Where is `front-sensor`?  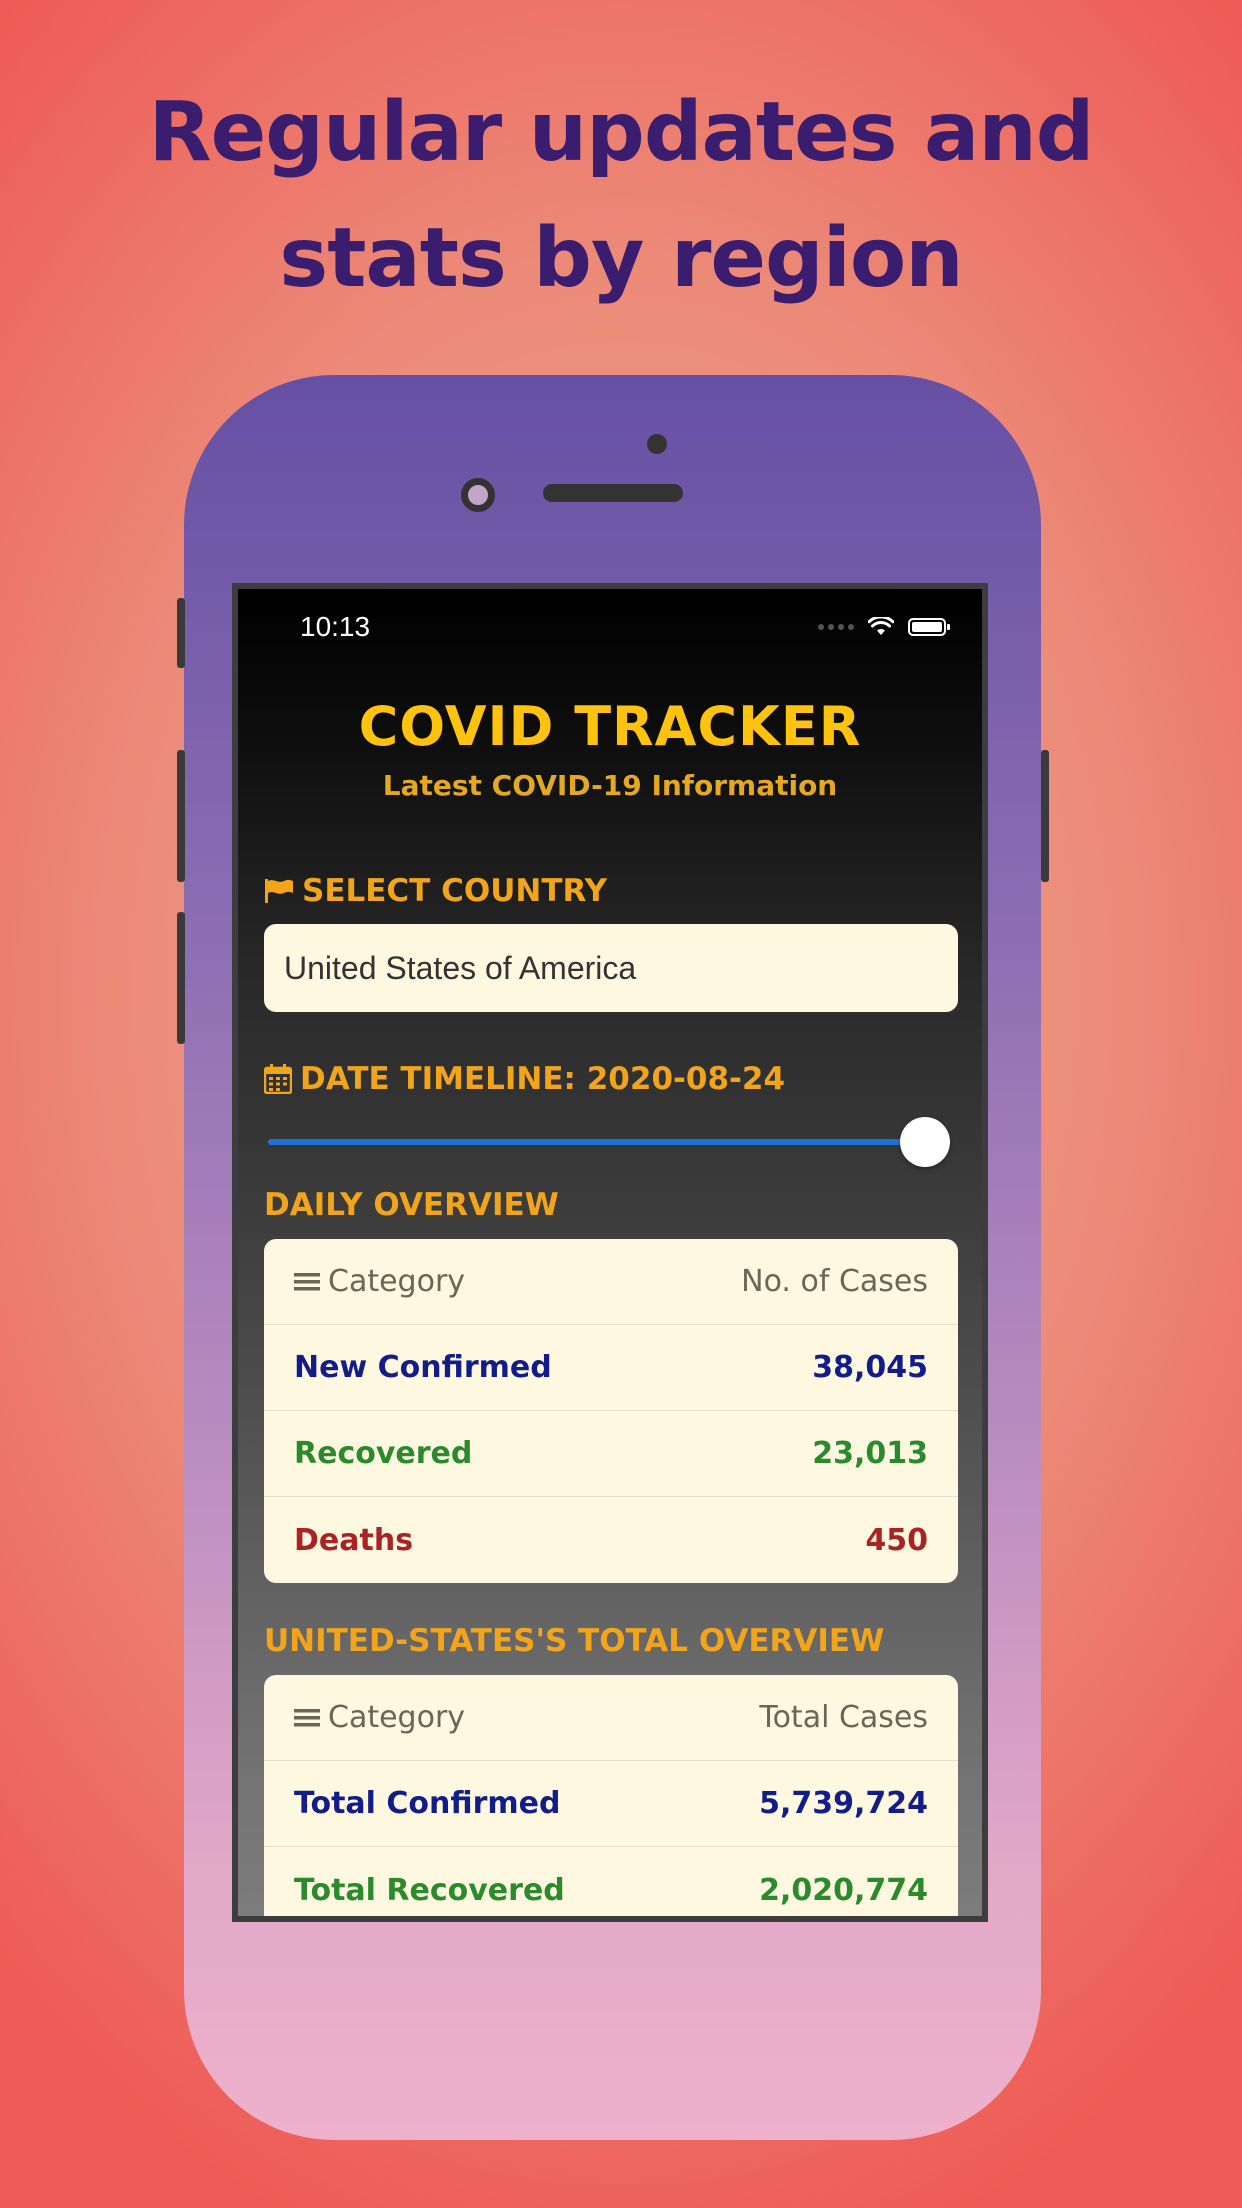 front-sensor is located at coordinates (657, 444).